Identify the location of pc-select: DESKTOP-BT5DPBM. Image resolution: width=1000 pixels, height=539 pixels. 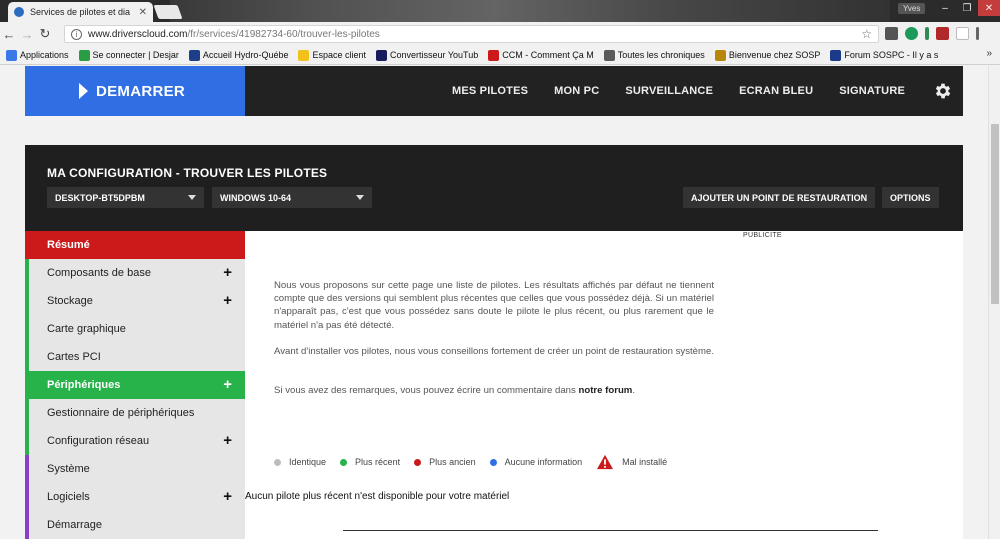
(125, 197).